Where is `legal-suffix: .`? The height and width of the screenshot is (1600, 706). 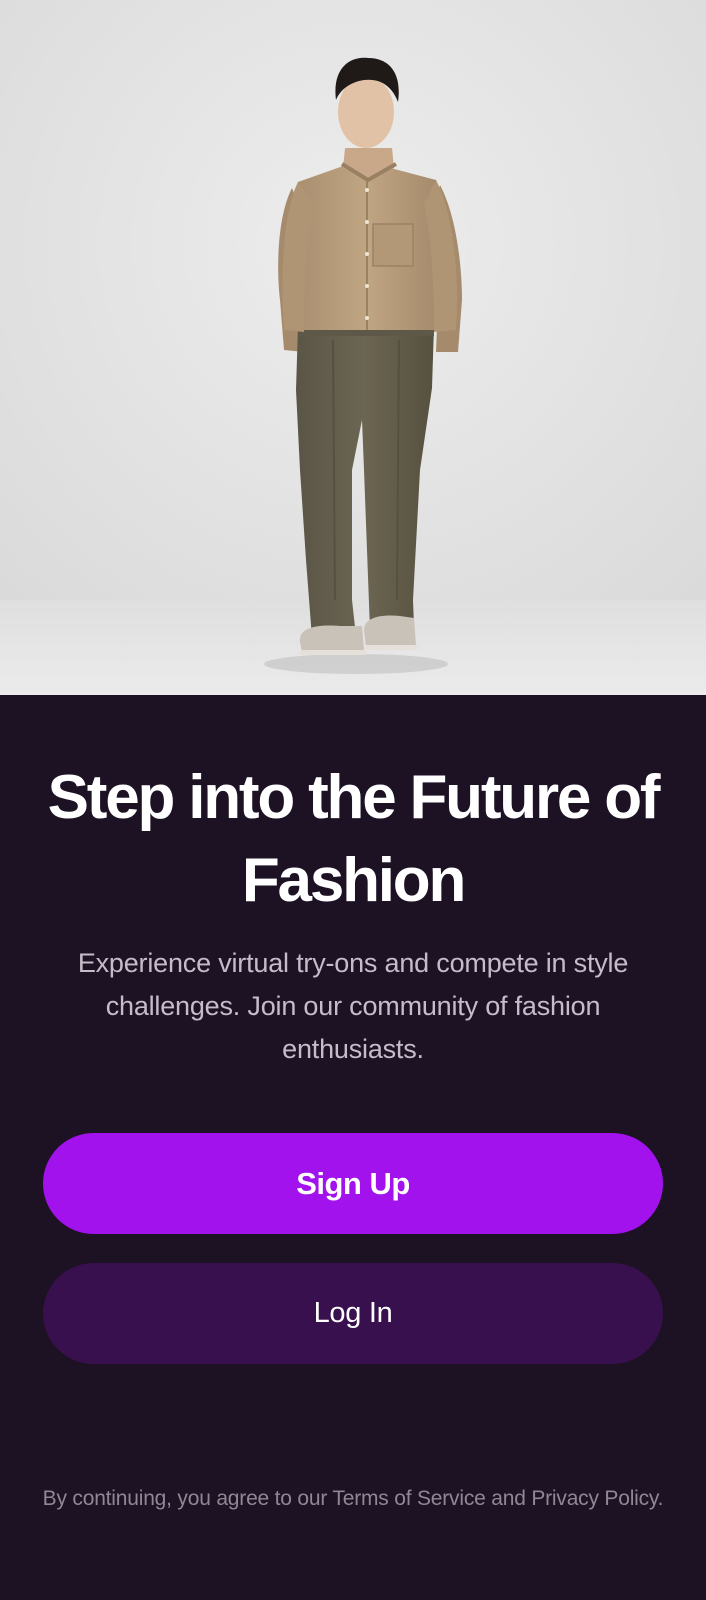 legal-suffix: . is located at coordinates (660, 1498).